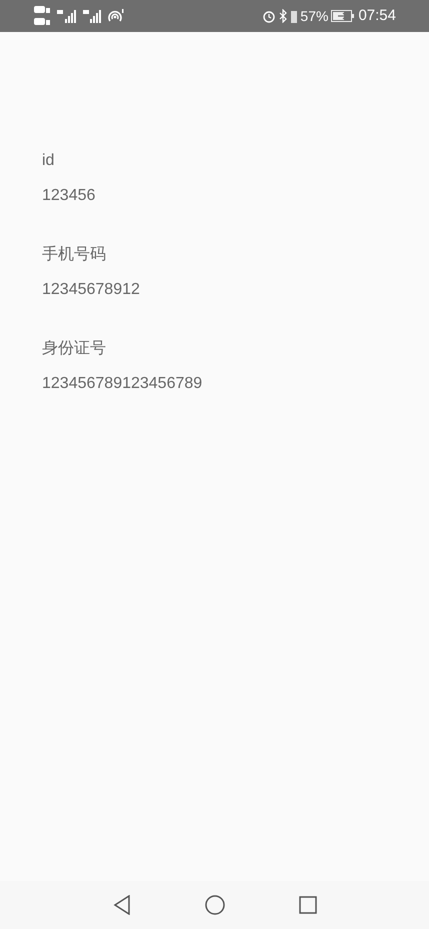 The image size is (429, 929). What do you see at coordinates (74, 254) in the screenshot?
I see `field-label: 手机号码` at bounding box center [74, 254].